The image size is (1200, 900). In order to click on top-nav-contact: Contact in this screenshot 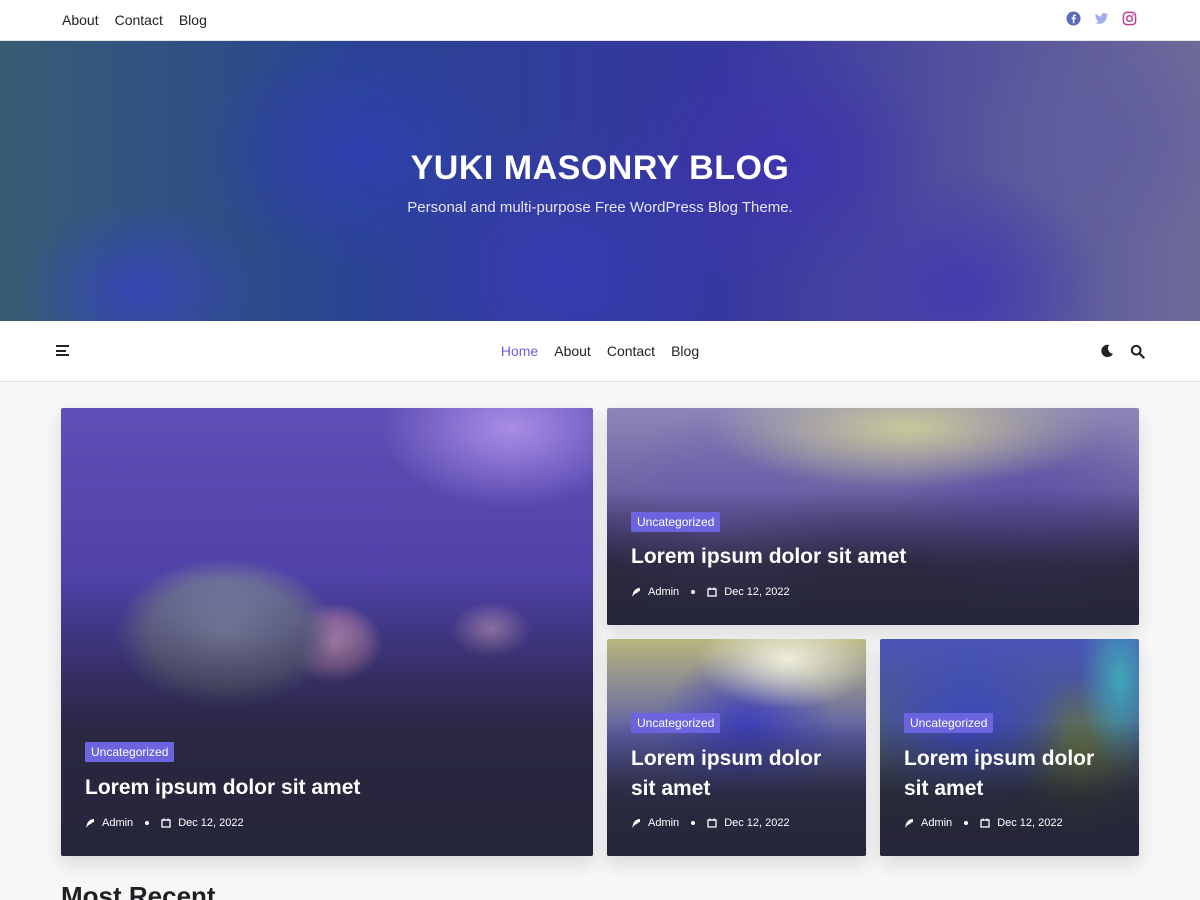, I will do `click(139, 20)`.